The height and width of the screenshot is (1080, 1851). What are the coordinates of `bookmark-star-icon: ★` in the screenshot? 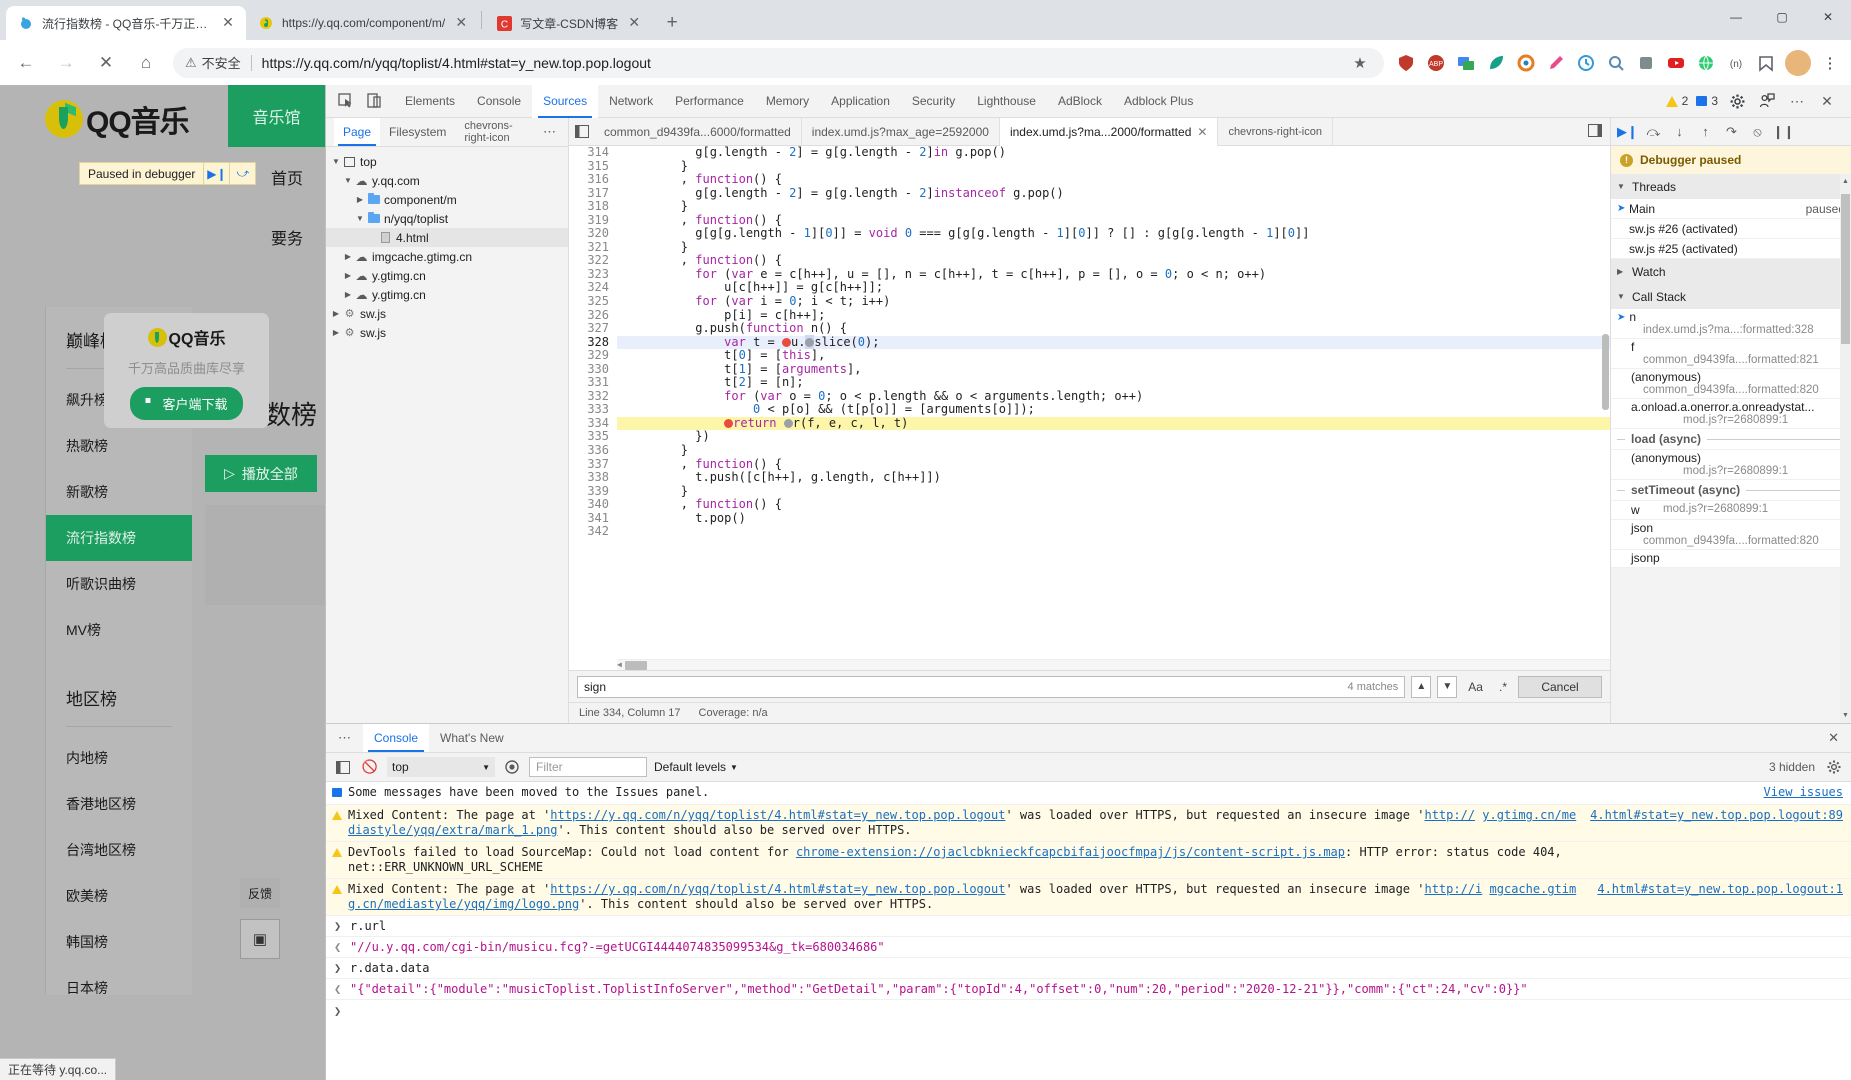 It's located at (1360, 63).